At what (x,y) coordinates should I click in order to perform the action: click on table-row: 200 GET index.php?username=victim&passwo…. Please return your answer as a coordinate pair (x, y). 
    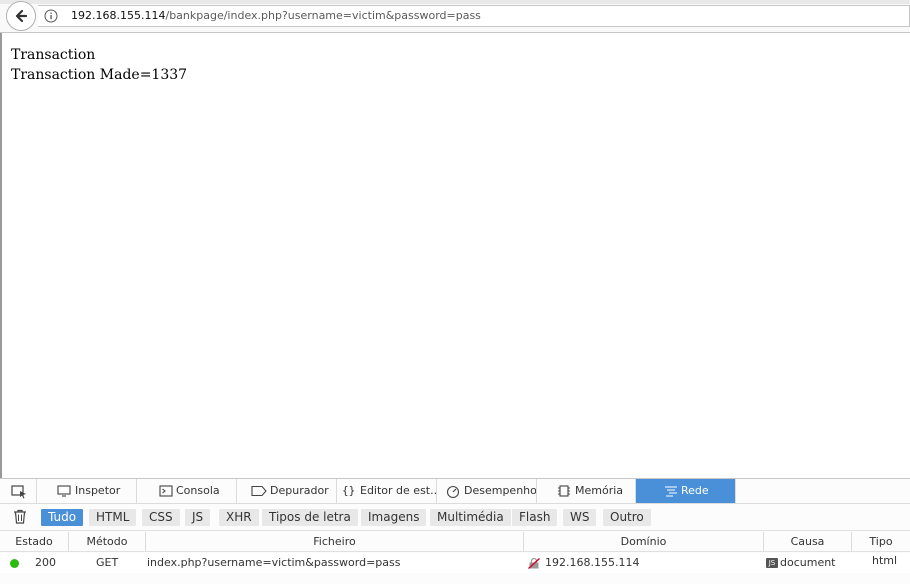
    Looking at the image, I should click on (455, 563).